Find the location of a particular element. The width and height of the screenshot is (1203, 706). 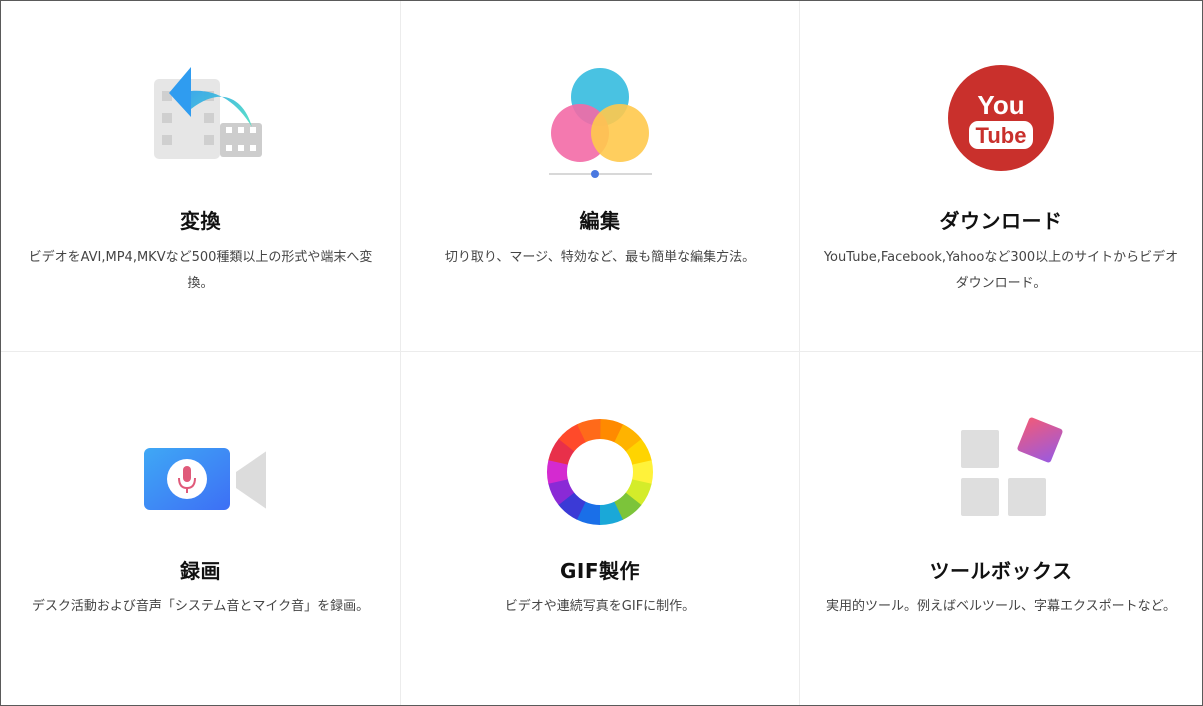

youtube-you-label: You is located at coordinates (1000, 105).